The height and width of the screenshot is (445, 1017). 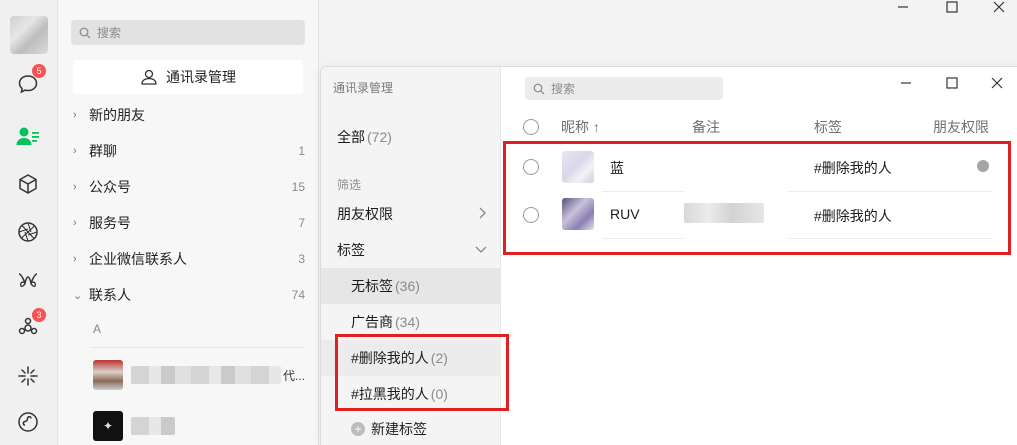 I want to click on dialog-close-button, so click(x=997, y=83).